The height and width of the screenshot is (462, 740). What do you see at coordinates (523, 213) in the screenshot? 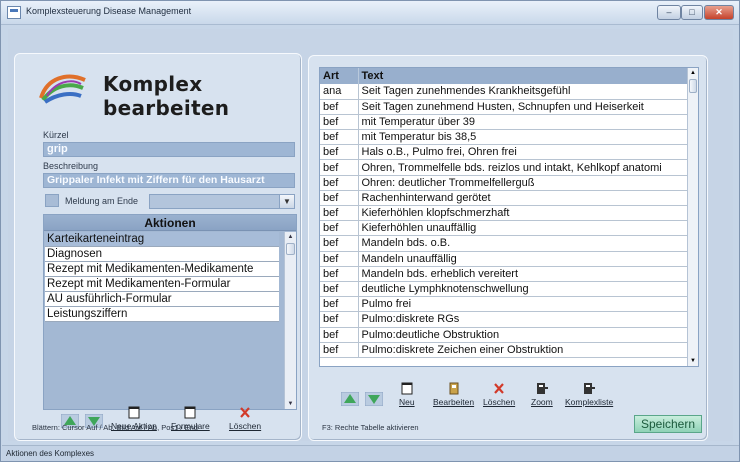
I see `cell-text: Kieferhöhlen klopfschmerzhaft` at bounding box center [523, 213].